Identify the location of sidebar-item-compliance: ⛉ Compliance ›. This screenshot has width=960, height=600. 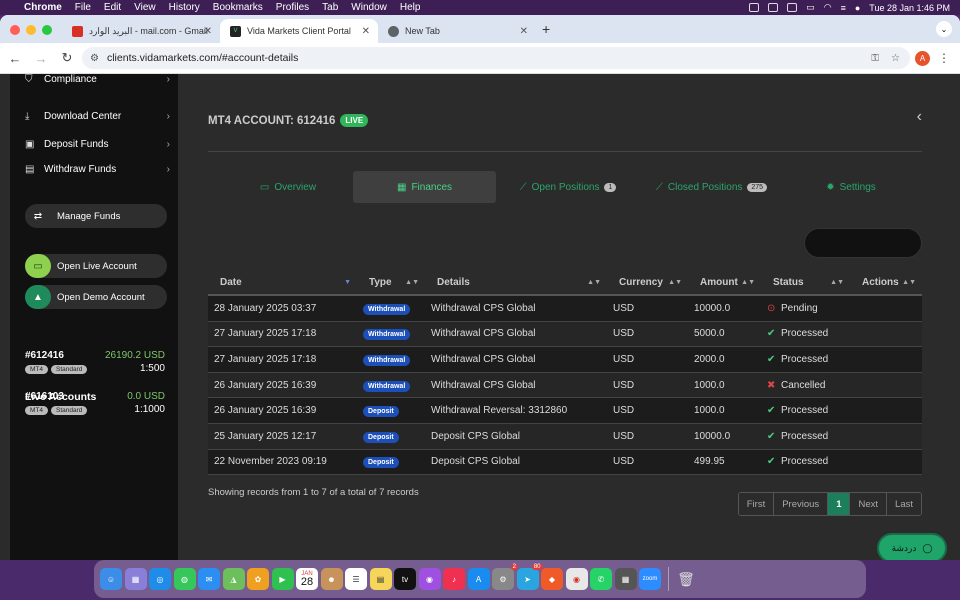
(97, 79).